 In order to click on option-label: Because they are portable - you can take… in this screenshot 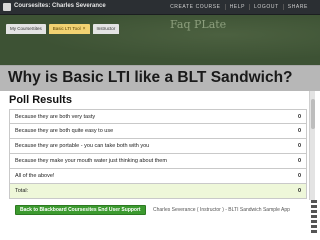, I will do `click(82, 146)`.